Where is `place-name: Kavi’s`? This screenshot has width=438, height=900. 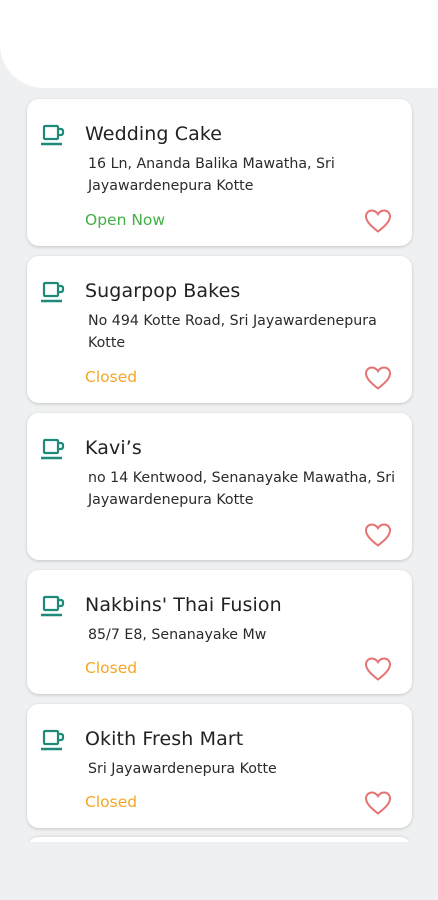 place-name: Kavi’s is located at coordinates (113, 448).